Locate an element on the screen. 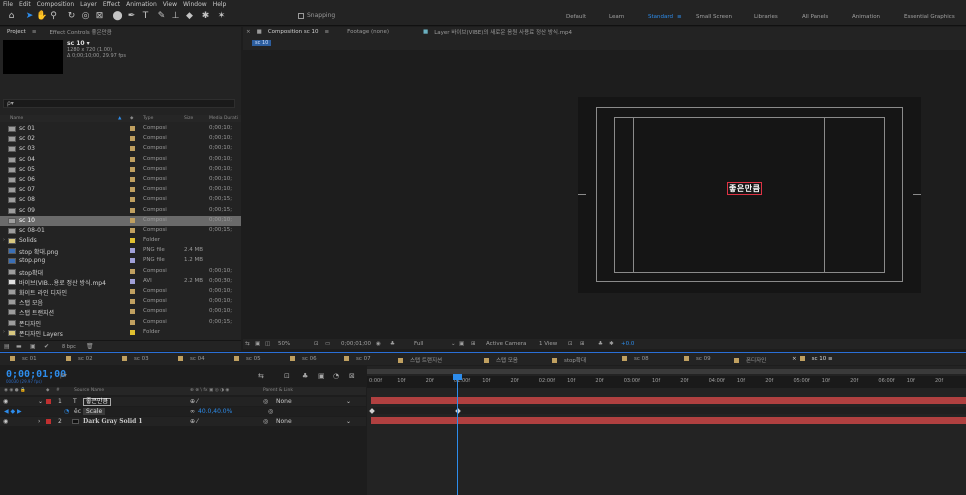 The width and height of the screenshot is (966, 495). snapping-checkbox is located at coordinates (301, 15).